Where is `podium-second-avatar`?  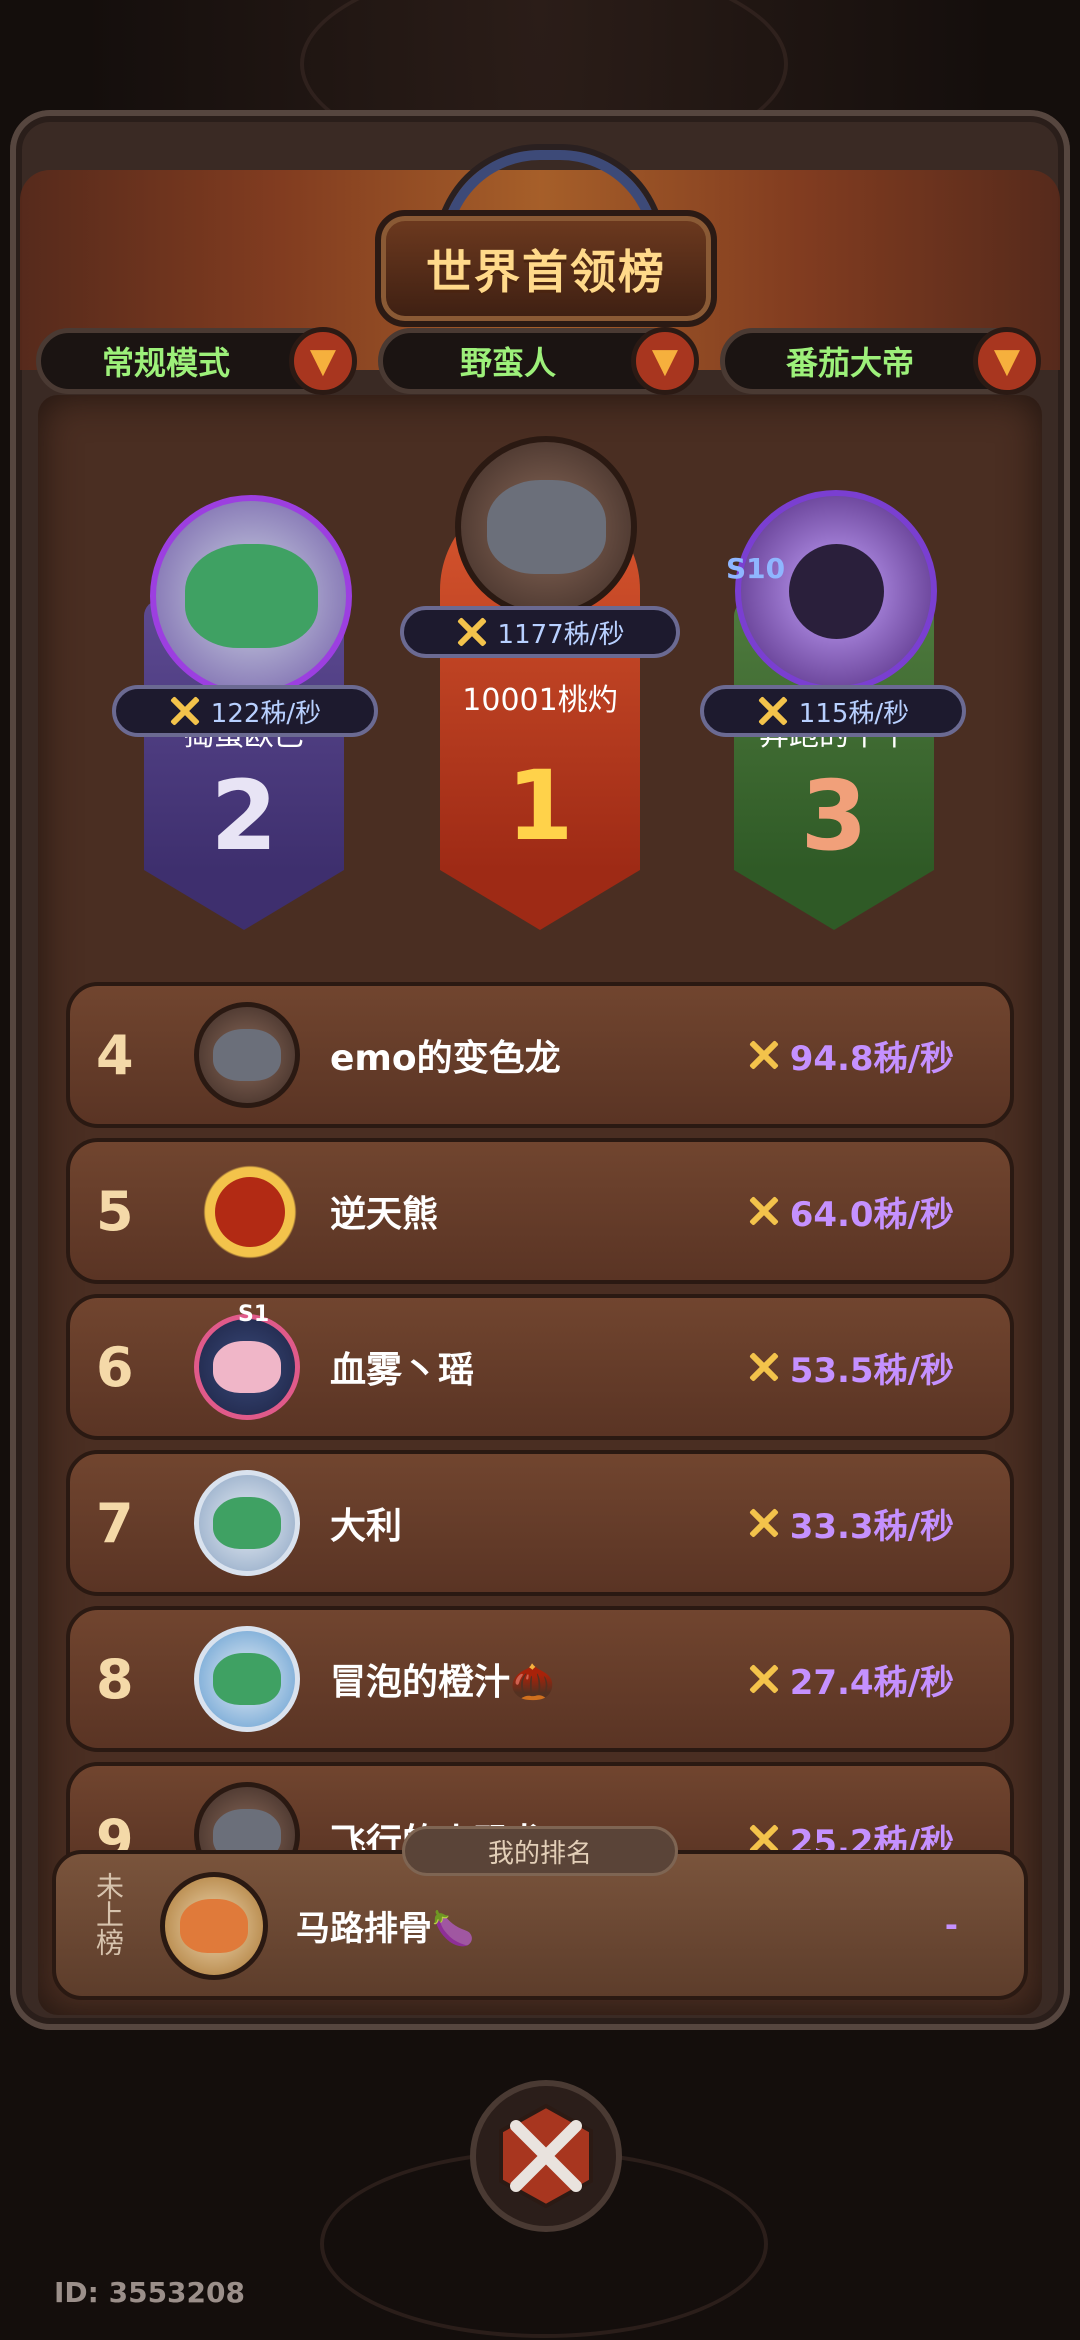
podium-second-avatar is located at coordinates (251, 596).